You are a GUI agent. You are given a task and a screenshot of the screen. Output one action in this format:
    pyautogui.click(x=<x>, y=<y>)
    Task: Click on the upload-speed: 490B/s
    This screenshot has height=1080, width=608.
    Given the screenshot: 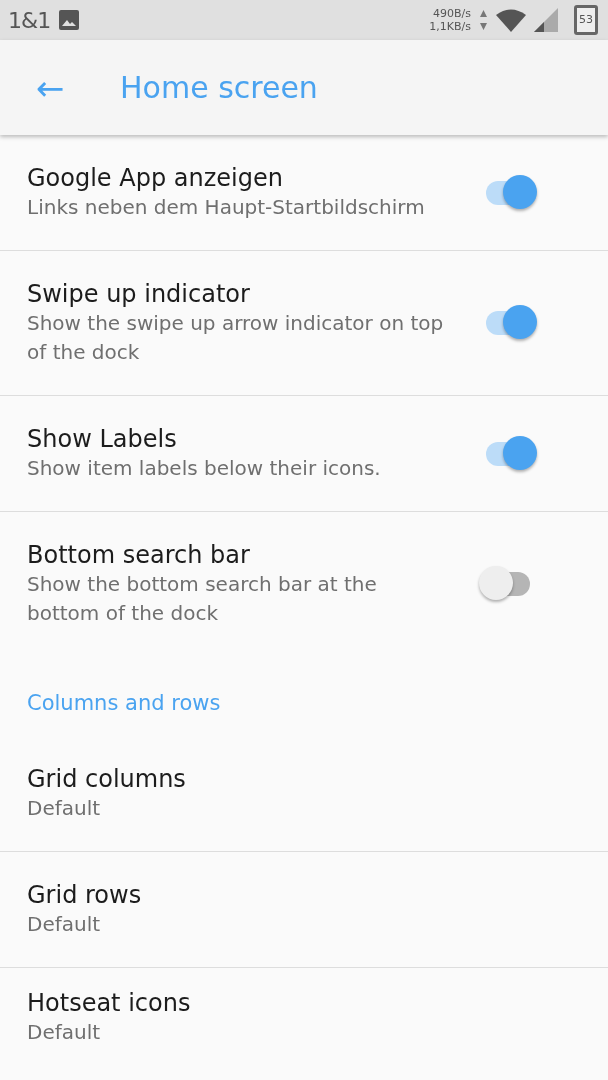 What is the action you would take?
    pyautogui.click(x=451, y=13)
    